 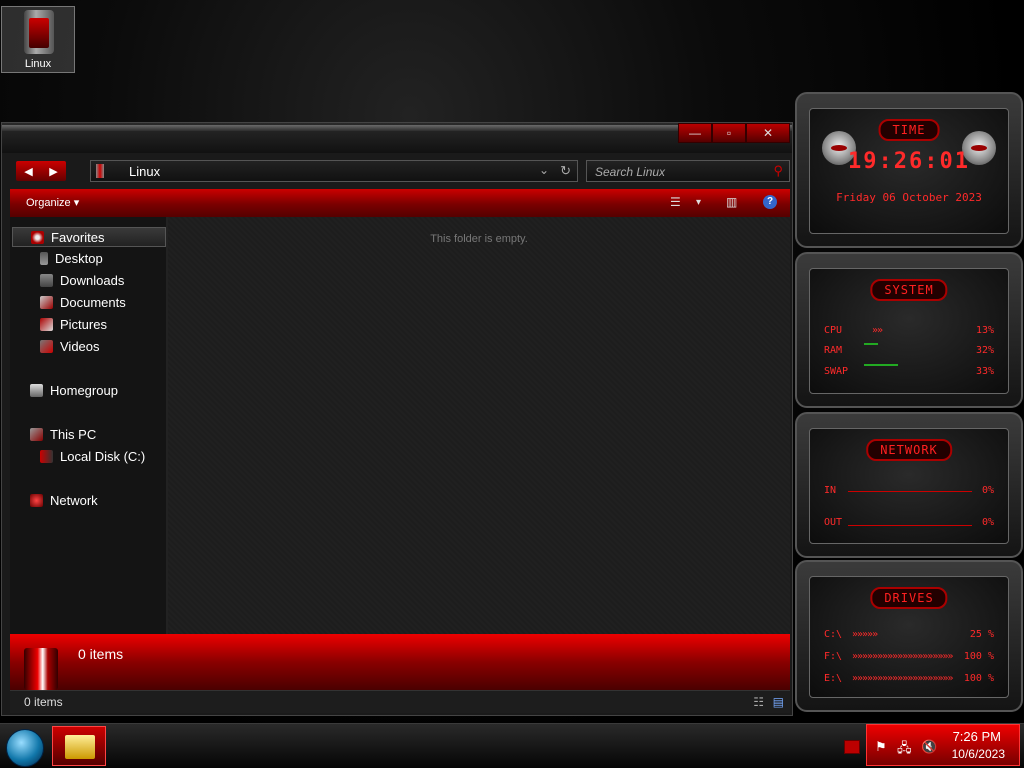 I want to click on swap-row: SWAP 33%, so click(x=909, y=371).